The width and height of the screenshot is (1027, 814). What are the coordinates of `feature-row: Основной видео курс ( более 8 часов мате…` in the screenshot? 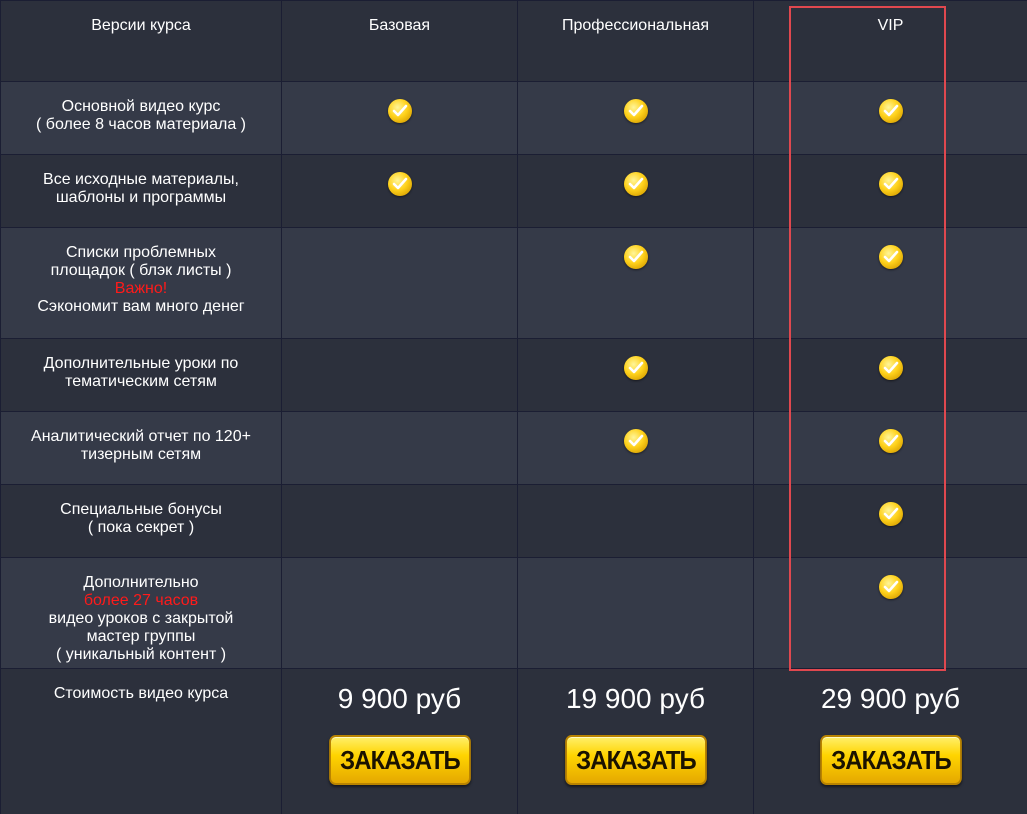 It's located at (513, 118).